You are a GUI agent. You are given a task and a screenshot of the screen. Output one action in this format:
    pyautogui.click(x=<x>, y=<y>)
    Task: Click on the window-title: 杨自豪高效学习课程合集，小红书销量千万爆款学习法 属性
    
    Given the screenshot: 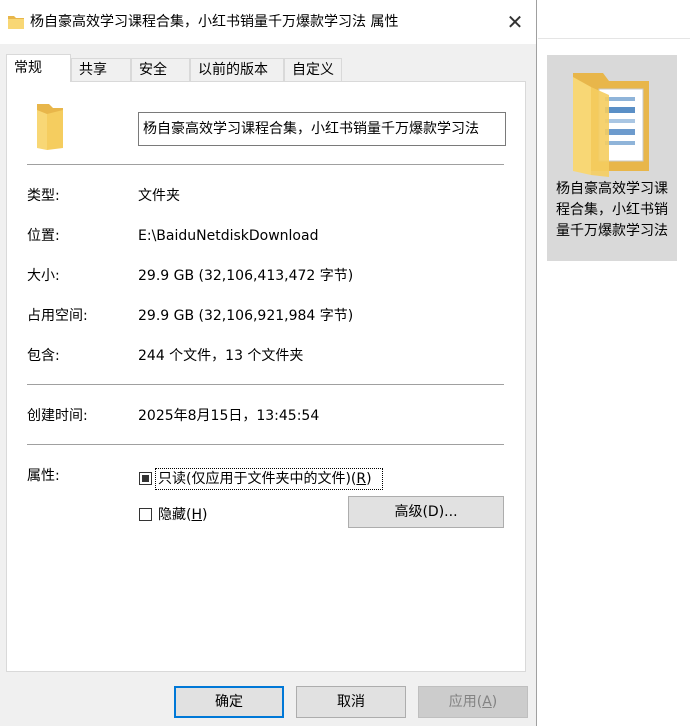 What is the action you would take?
    pyautogui.click(x=214, y=22)
    